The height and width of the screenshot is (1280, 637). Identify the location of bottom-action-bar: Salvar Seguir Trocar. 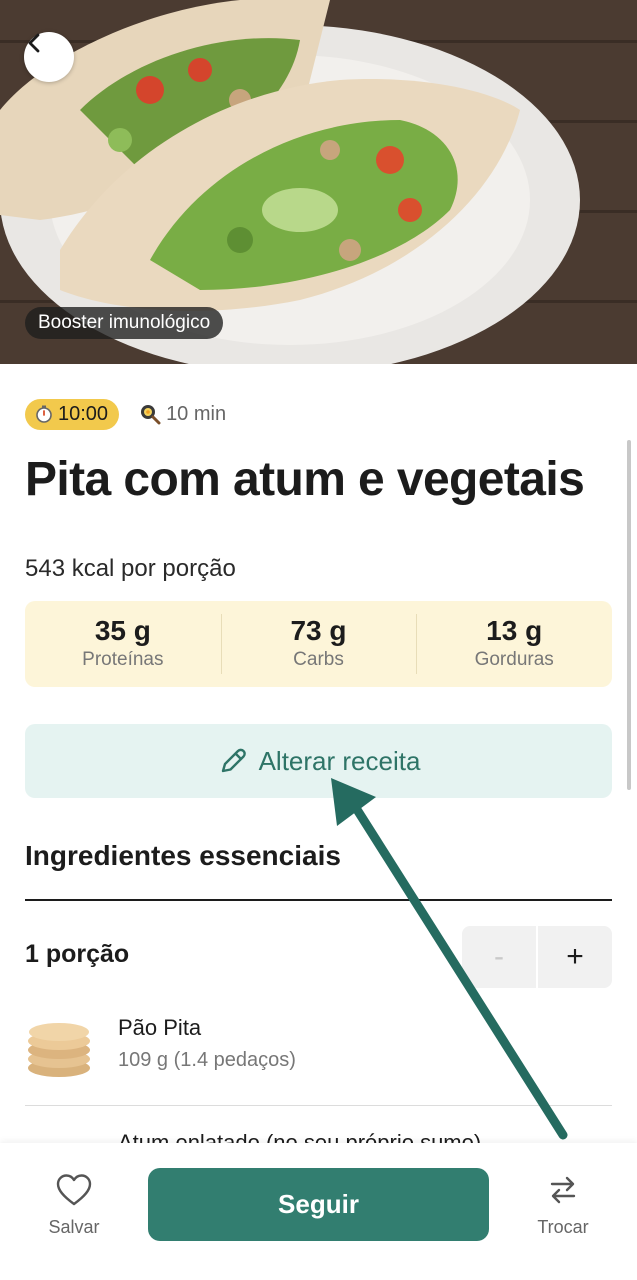
(318, 1211).